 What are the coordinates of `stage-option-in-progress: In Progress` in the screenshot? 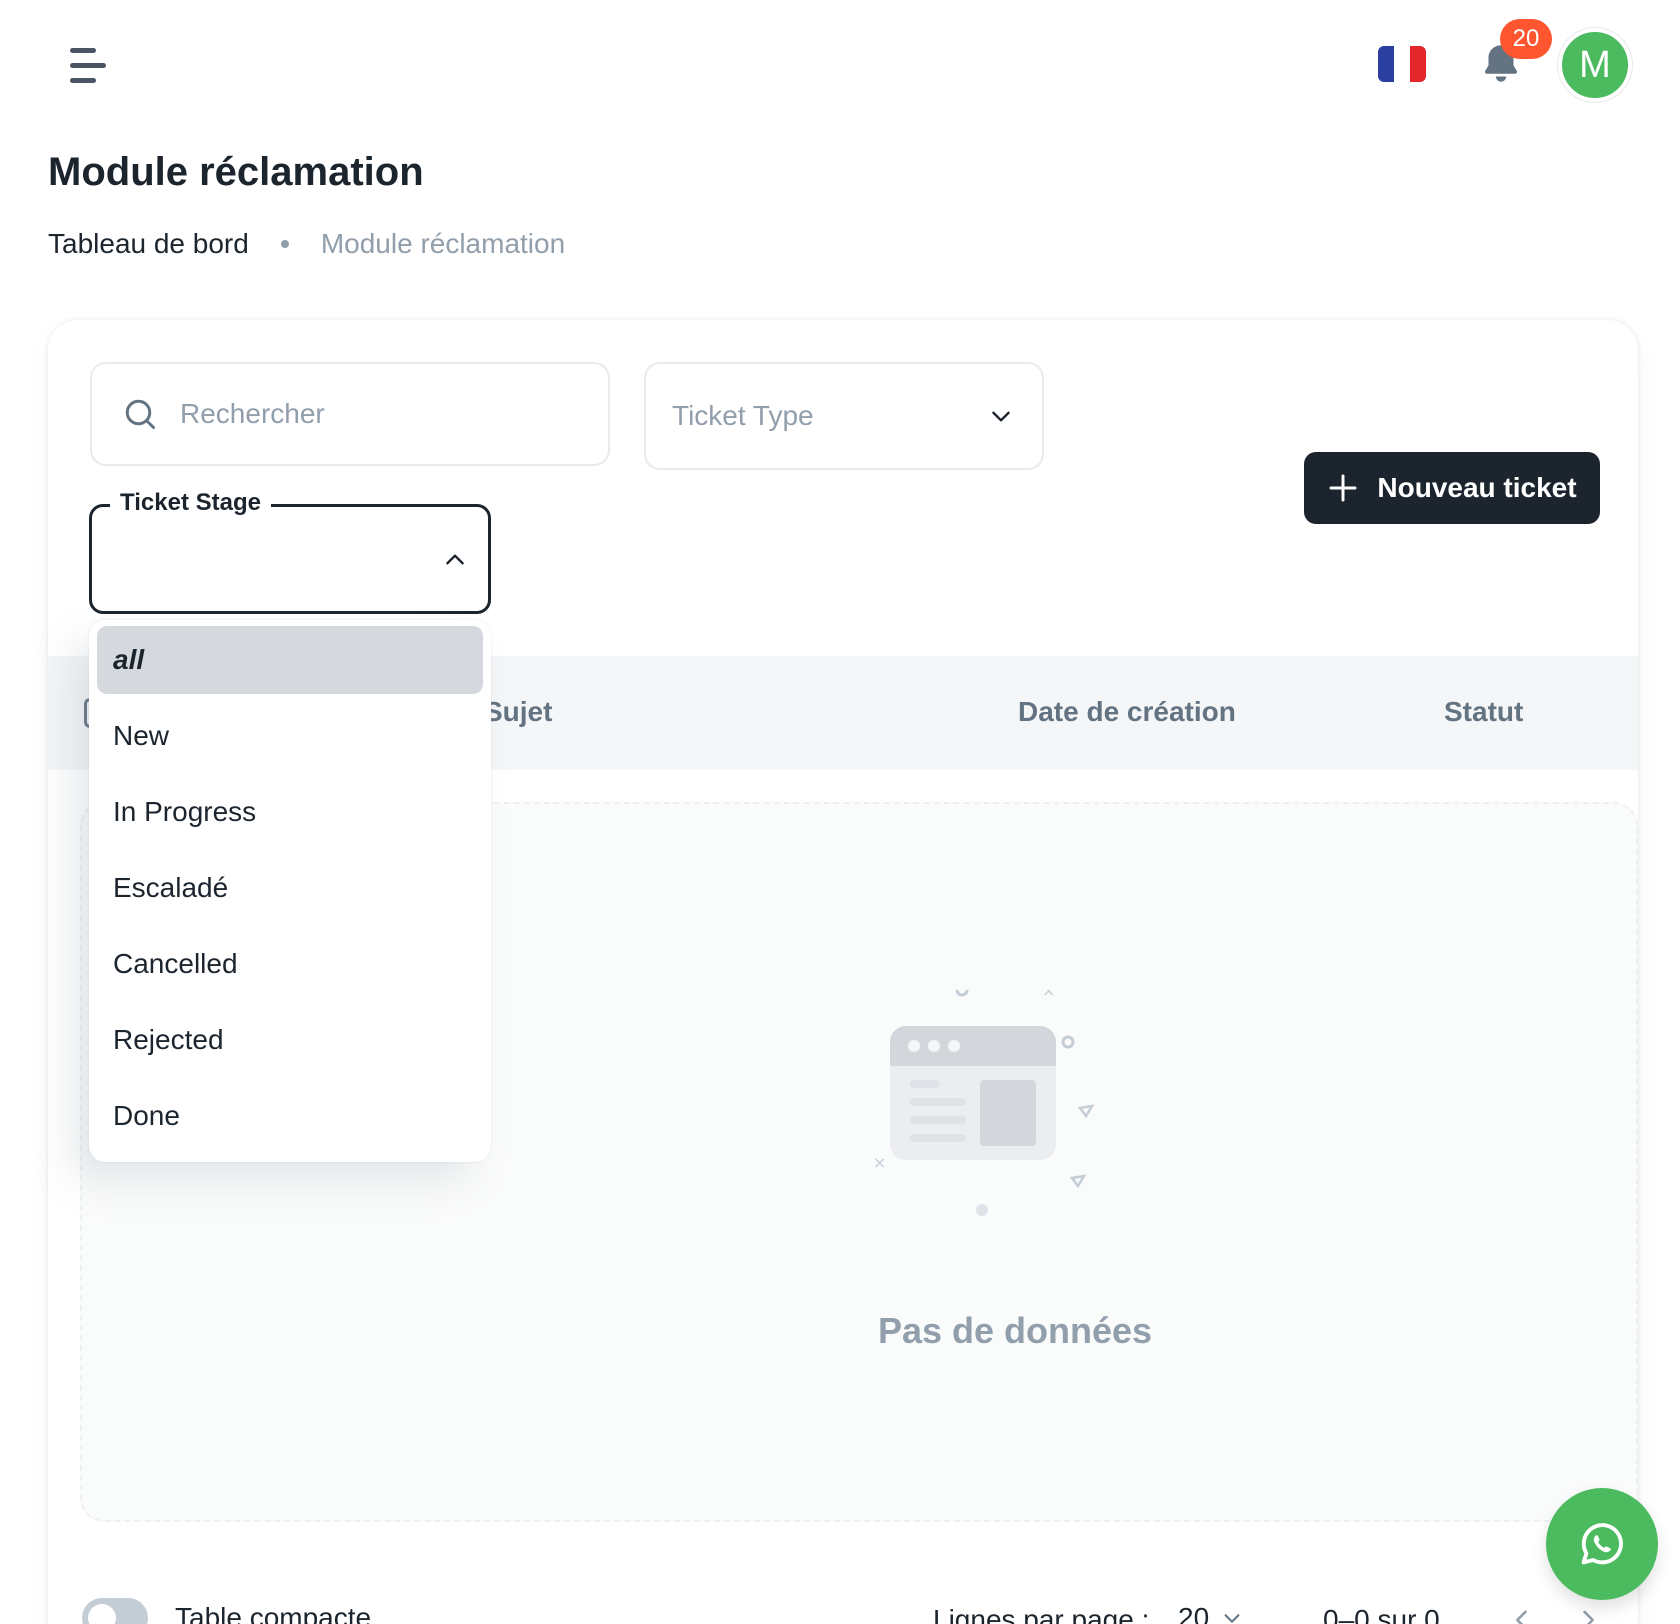 It's located at (290, 812).